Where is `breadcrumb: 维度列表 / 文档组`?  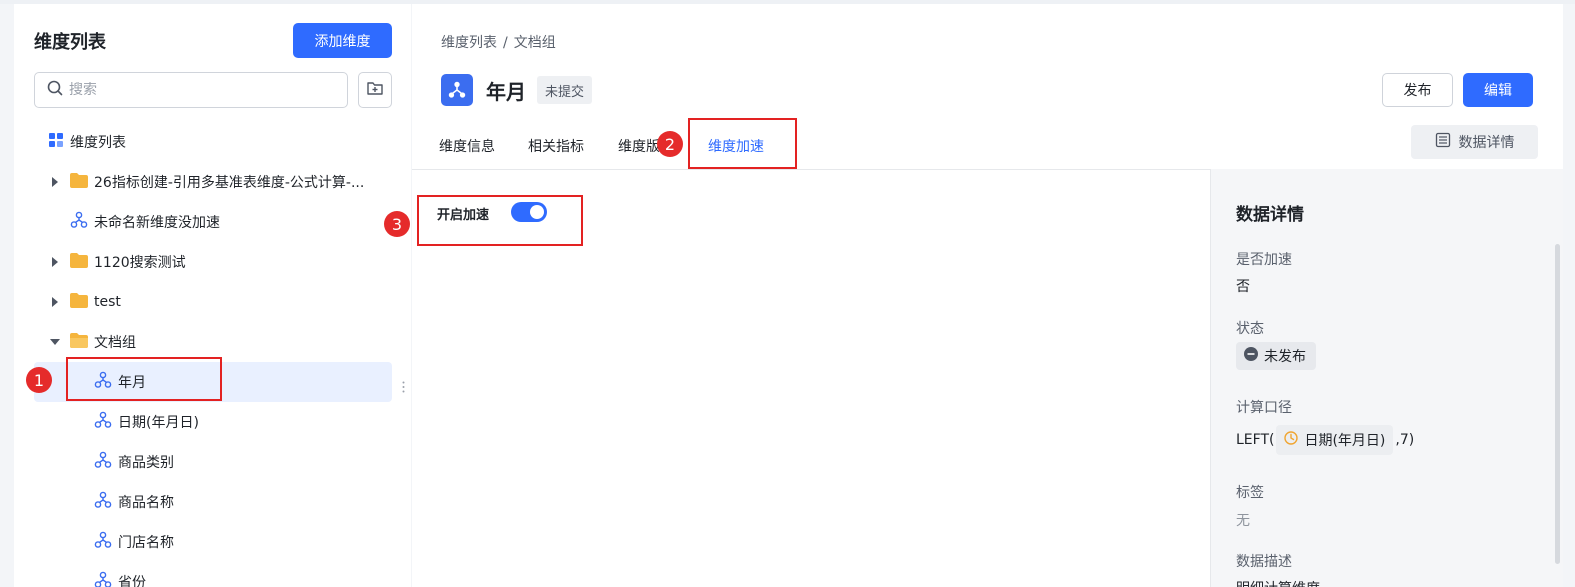
breadcrumb: 维度列表 / 文档组 is located at coordinates (498, 42).